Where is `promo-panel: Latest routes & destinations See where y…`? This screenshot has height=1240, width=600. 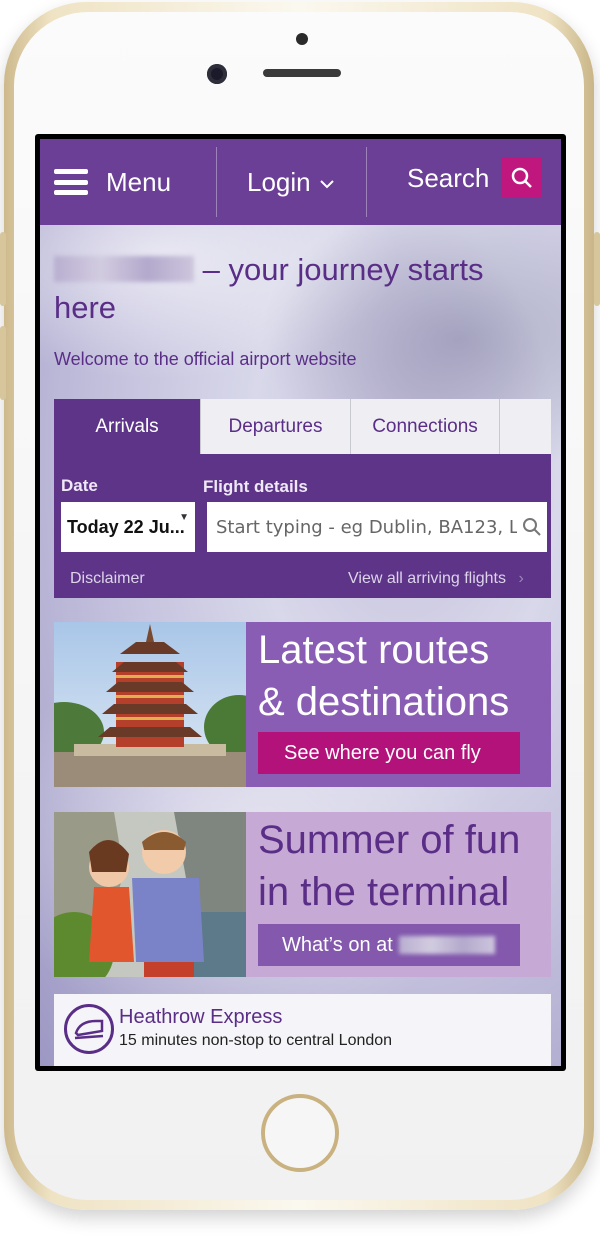
promo-panel: Latest routes & destinations See where y… is located at coordinates (398, 704).